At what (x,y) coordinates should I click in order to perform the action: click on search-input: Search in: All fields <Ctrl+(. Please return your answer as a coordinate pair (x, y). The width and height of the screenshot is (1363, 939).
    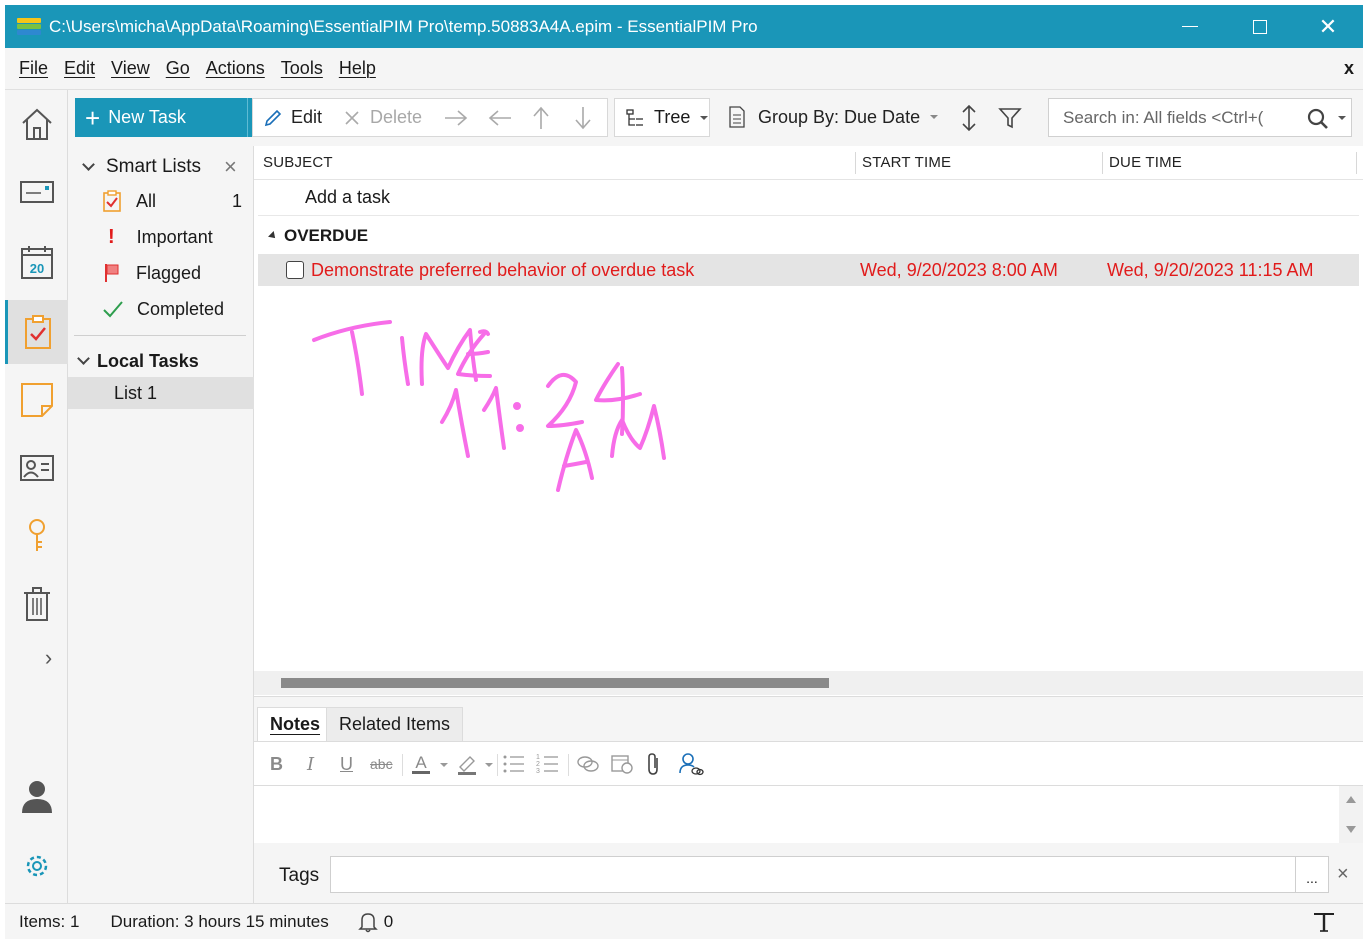
    Looking at the image, I should click on (1200, 117).